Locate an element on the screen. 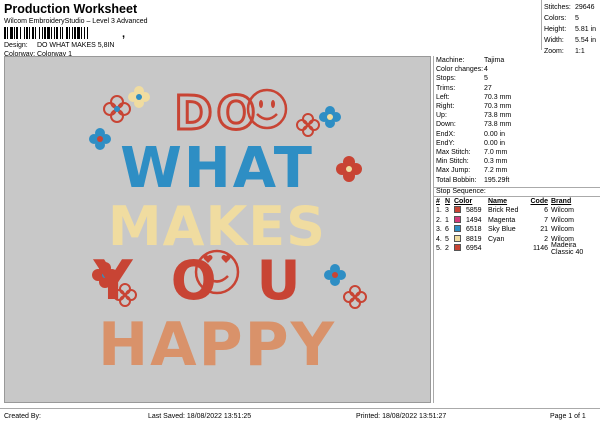  machine-label: EndY: is located at coordinates (445, 143).